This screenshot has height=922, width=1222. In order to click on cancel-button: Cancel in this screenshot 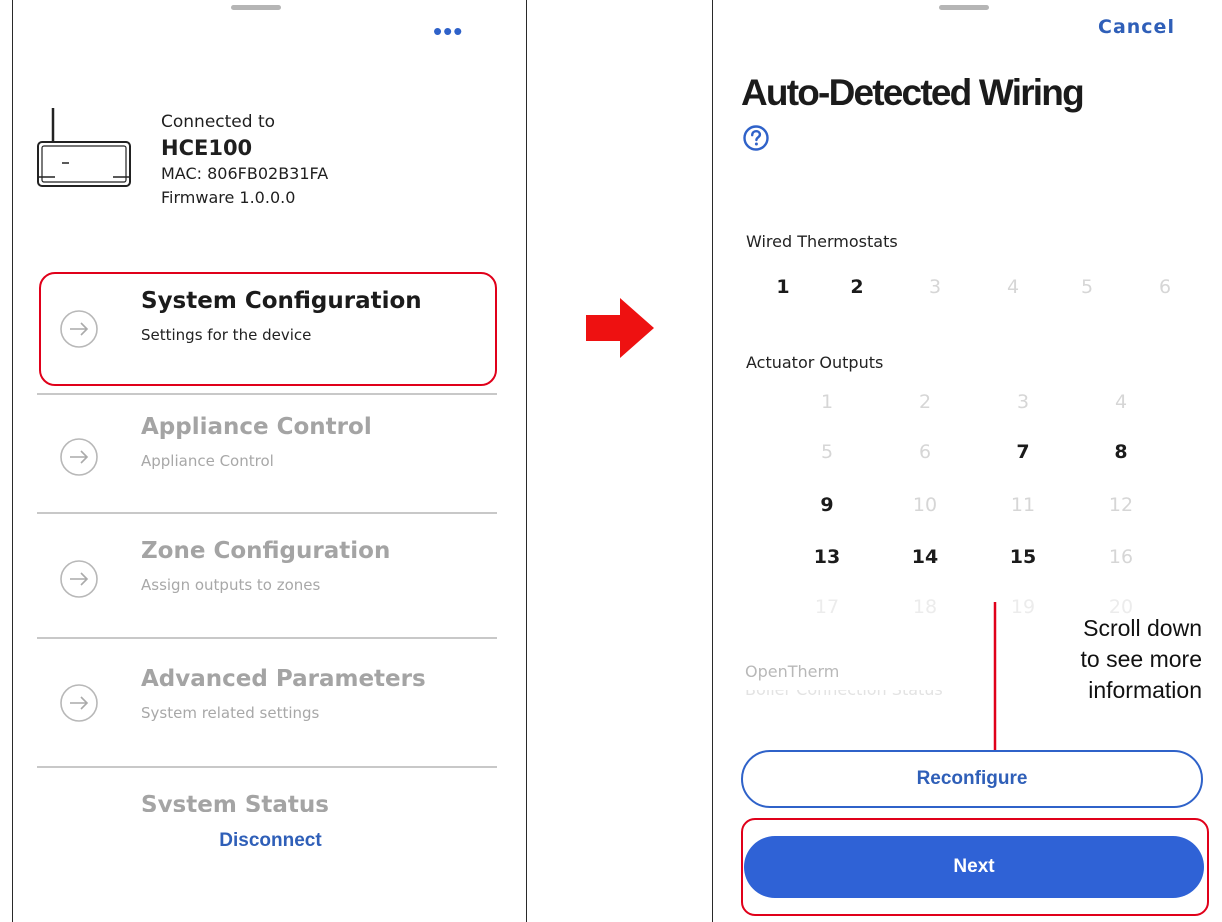, I will do `click(1136, 27)`.